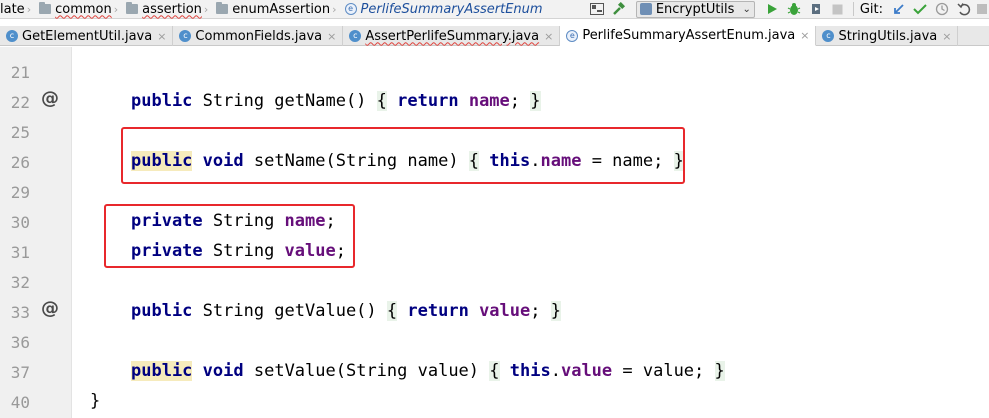 Image resolution: width=989 pixels, height=418 pixels. I want to click on code-text: ., so click(555, 371).